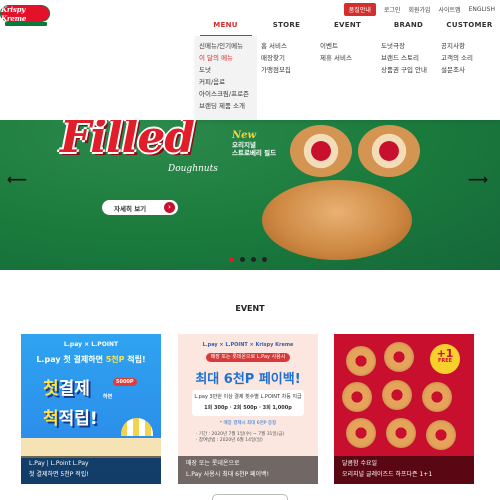  I want to click on event-card-sweet-wednesday: +1 FREE 달콤함 수요일 오리지널 글레이즈드 하프다즌 1+1, so click(404, 409).